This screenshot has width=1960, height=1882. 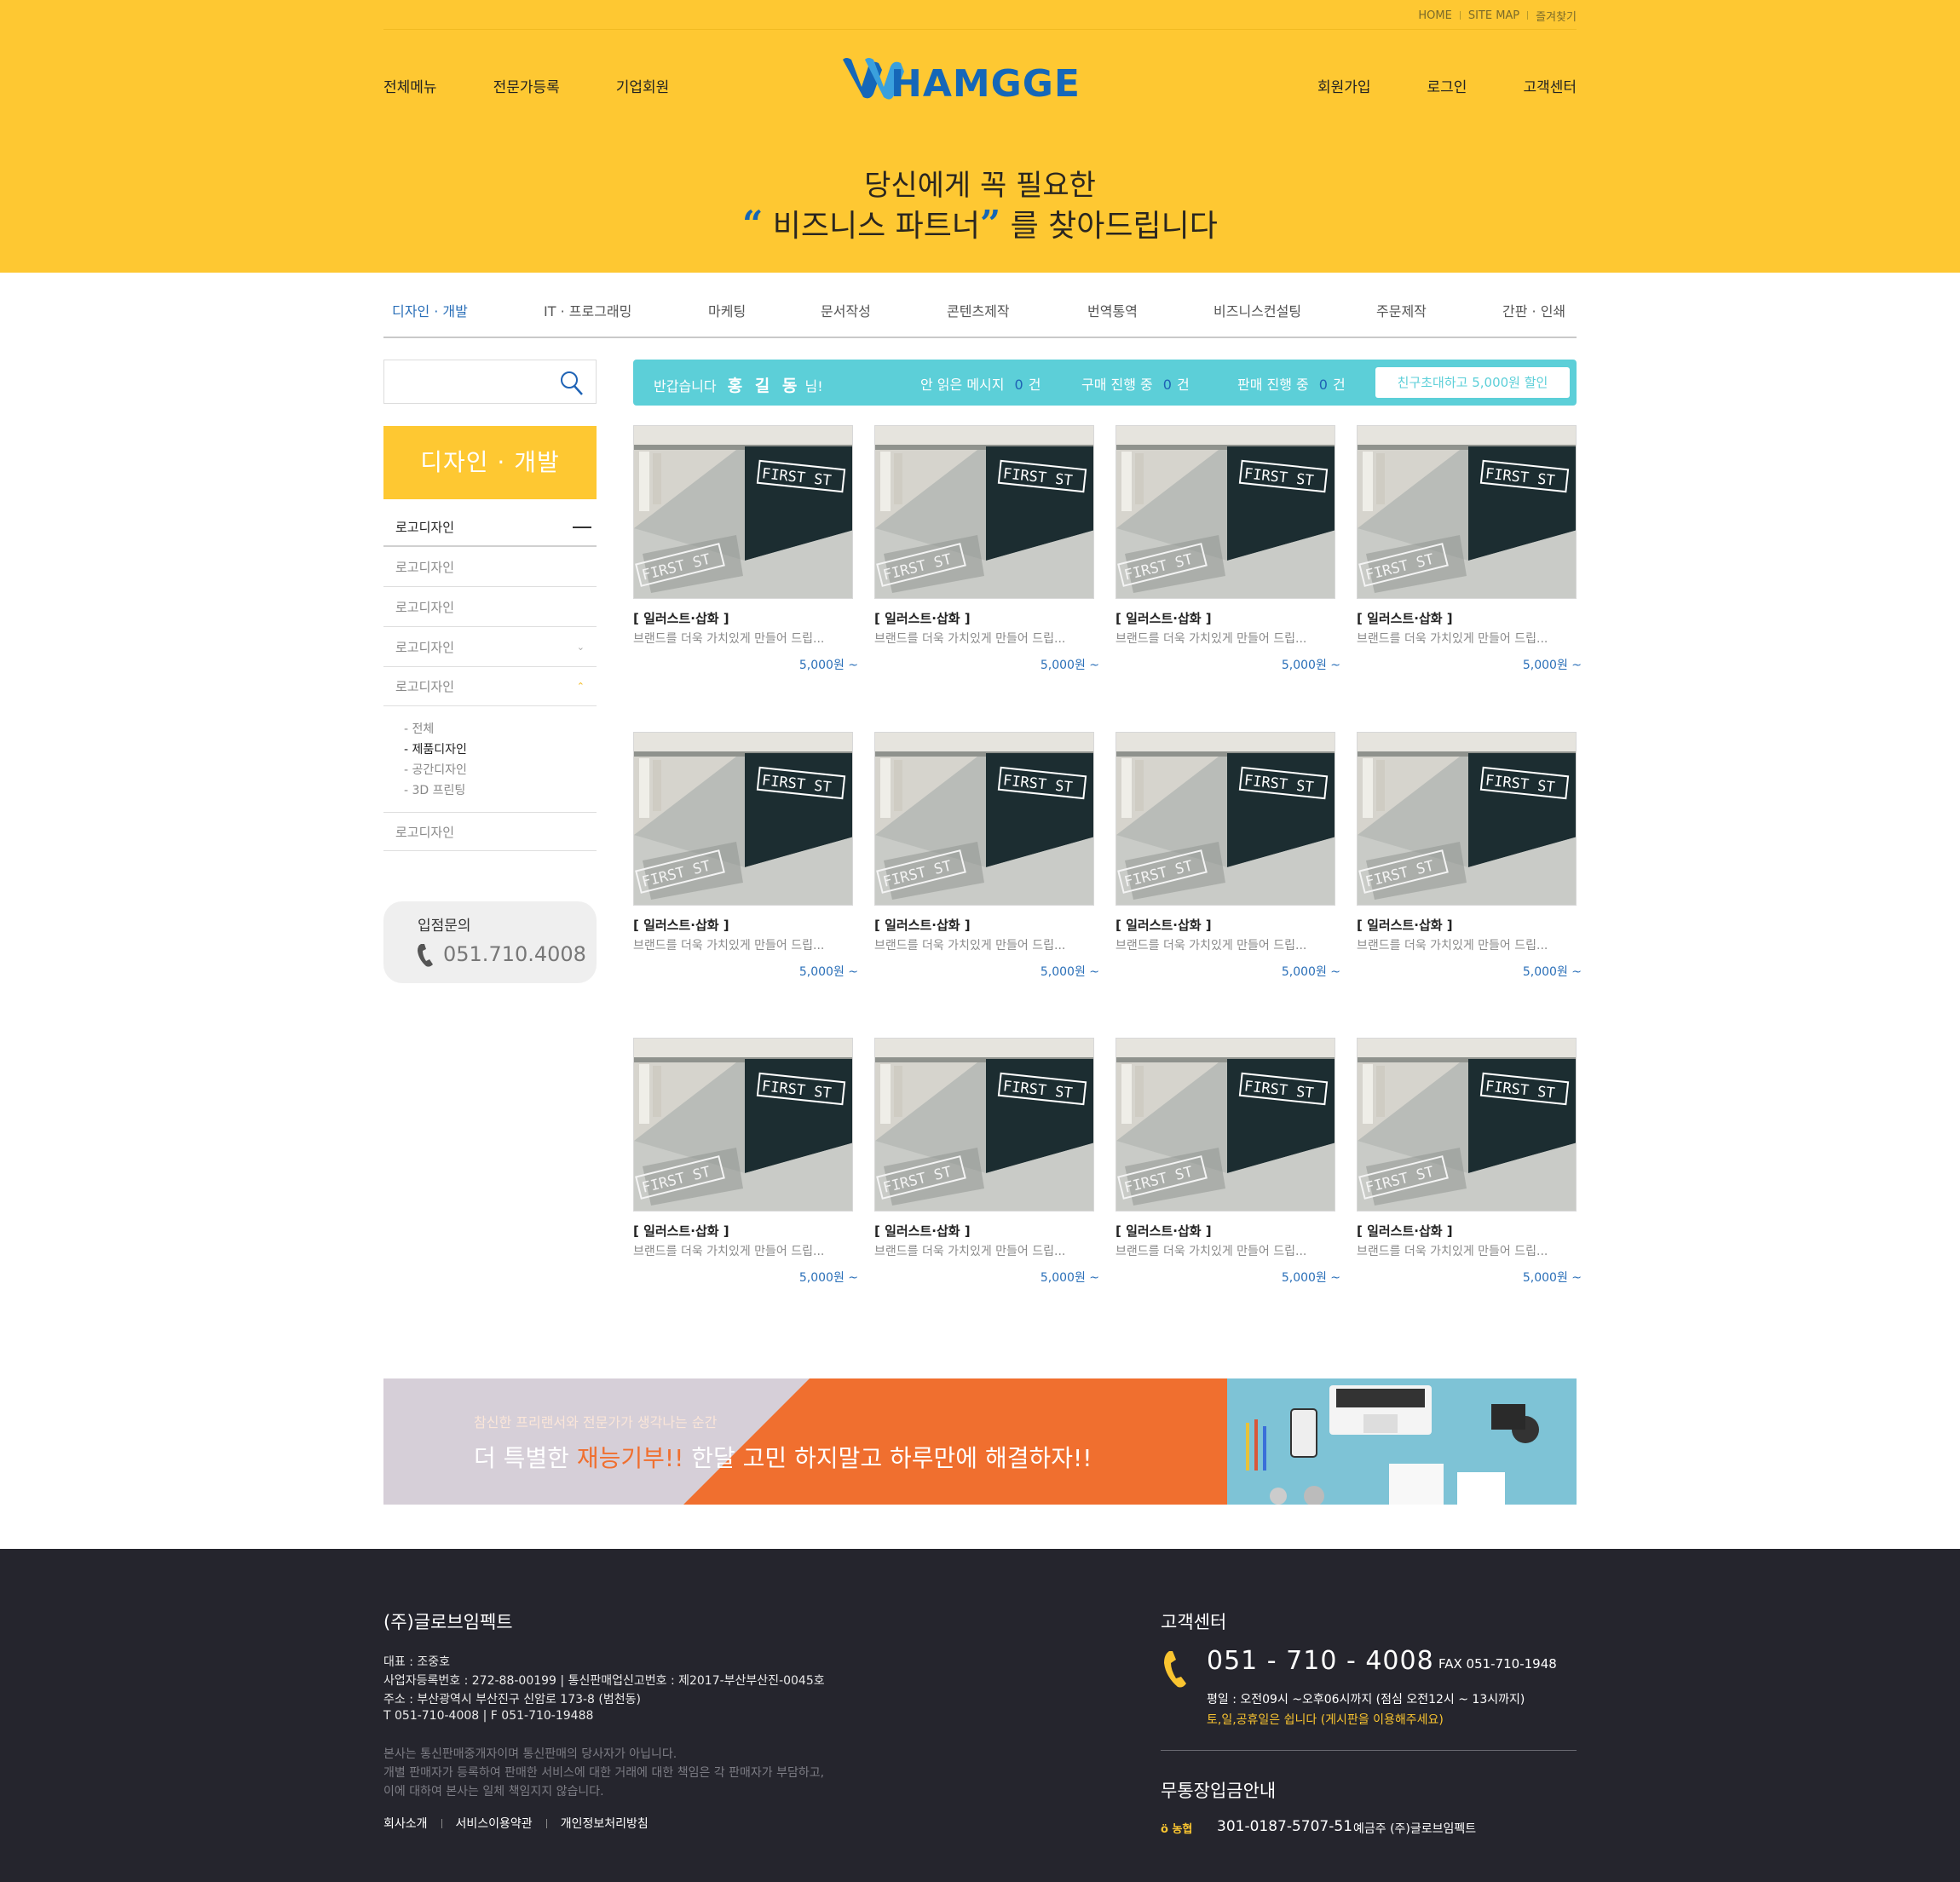 What do you see at coordinates (419, 729) in the screenshot?
I see `submenu-all: - 전체` at bounding box center [419, 729].